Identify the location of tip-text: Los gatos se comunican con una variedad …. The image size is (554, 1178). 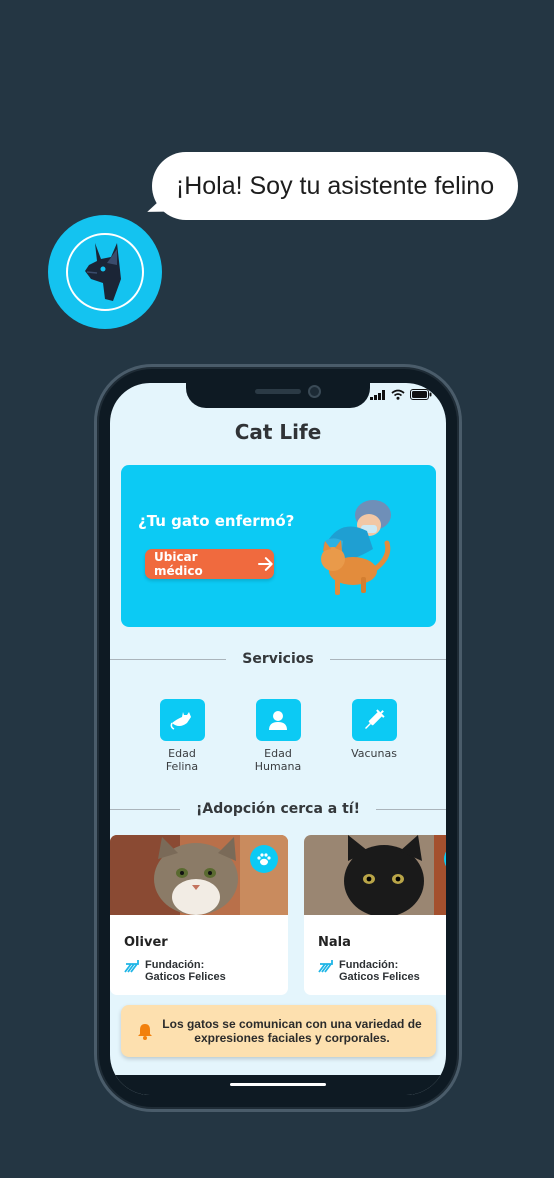
(292, 1031).